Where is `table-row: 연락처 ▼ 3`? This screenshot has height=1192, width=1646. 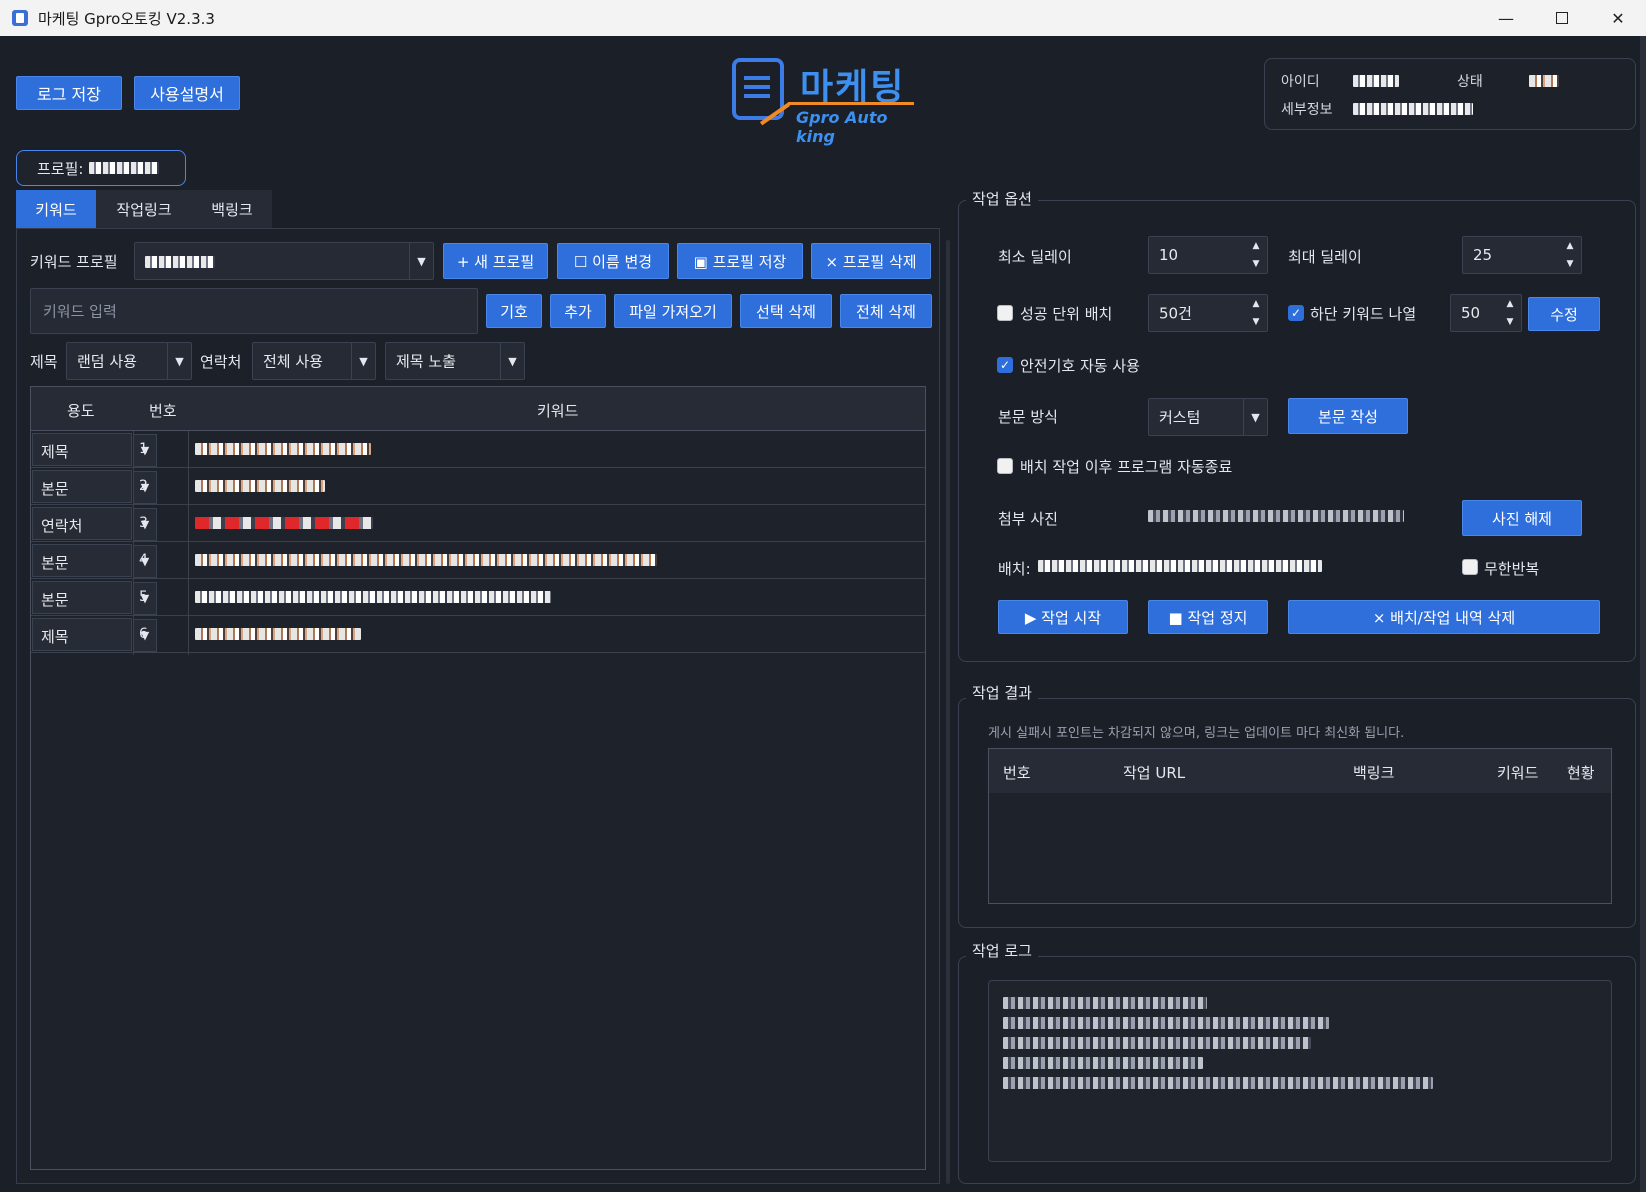 table-row: 연락처 ▼ 3 is located at coordinates (478, 523).